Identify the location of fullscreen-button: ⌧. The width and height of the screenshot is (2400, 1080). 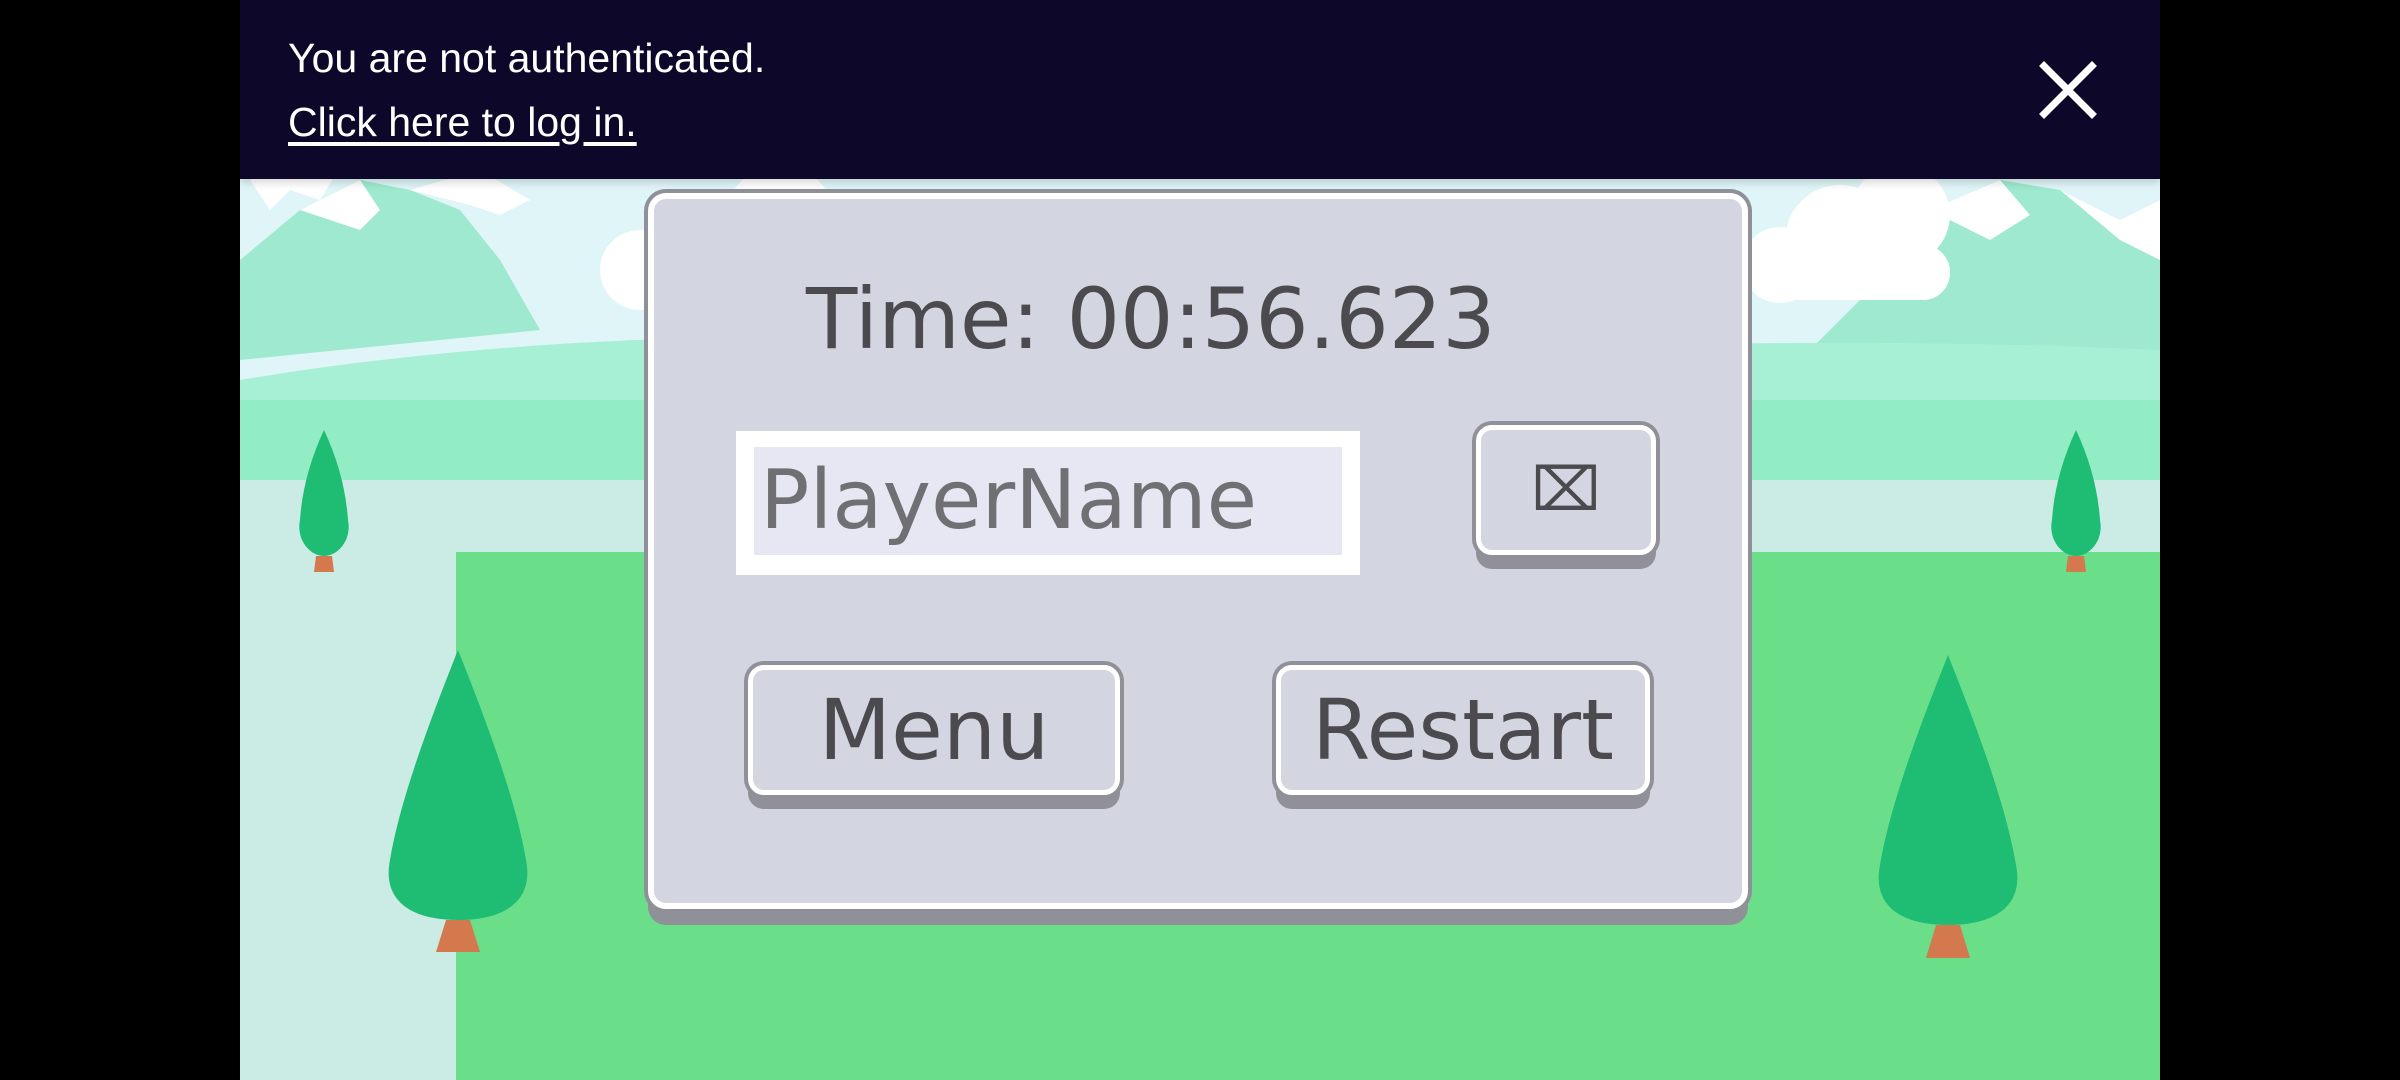
(1566, 490).